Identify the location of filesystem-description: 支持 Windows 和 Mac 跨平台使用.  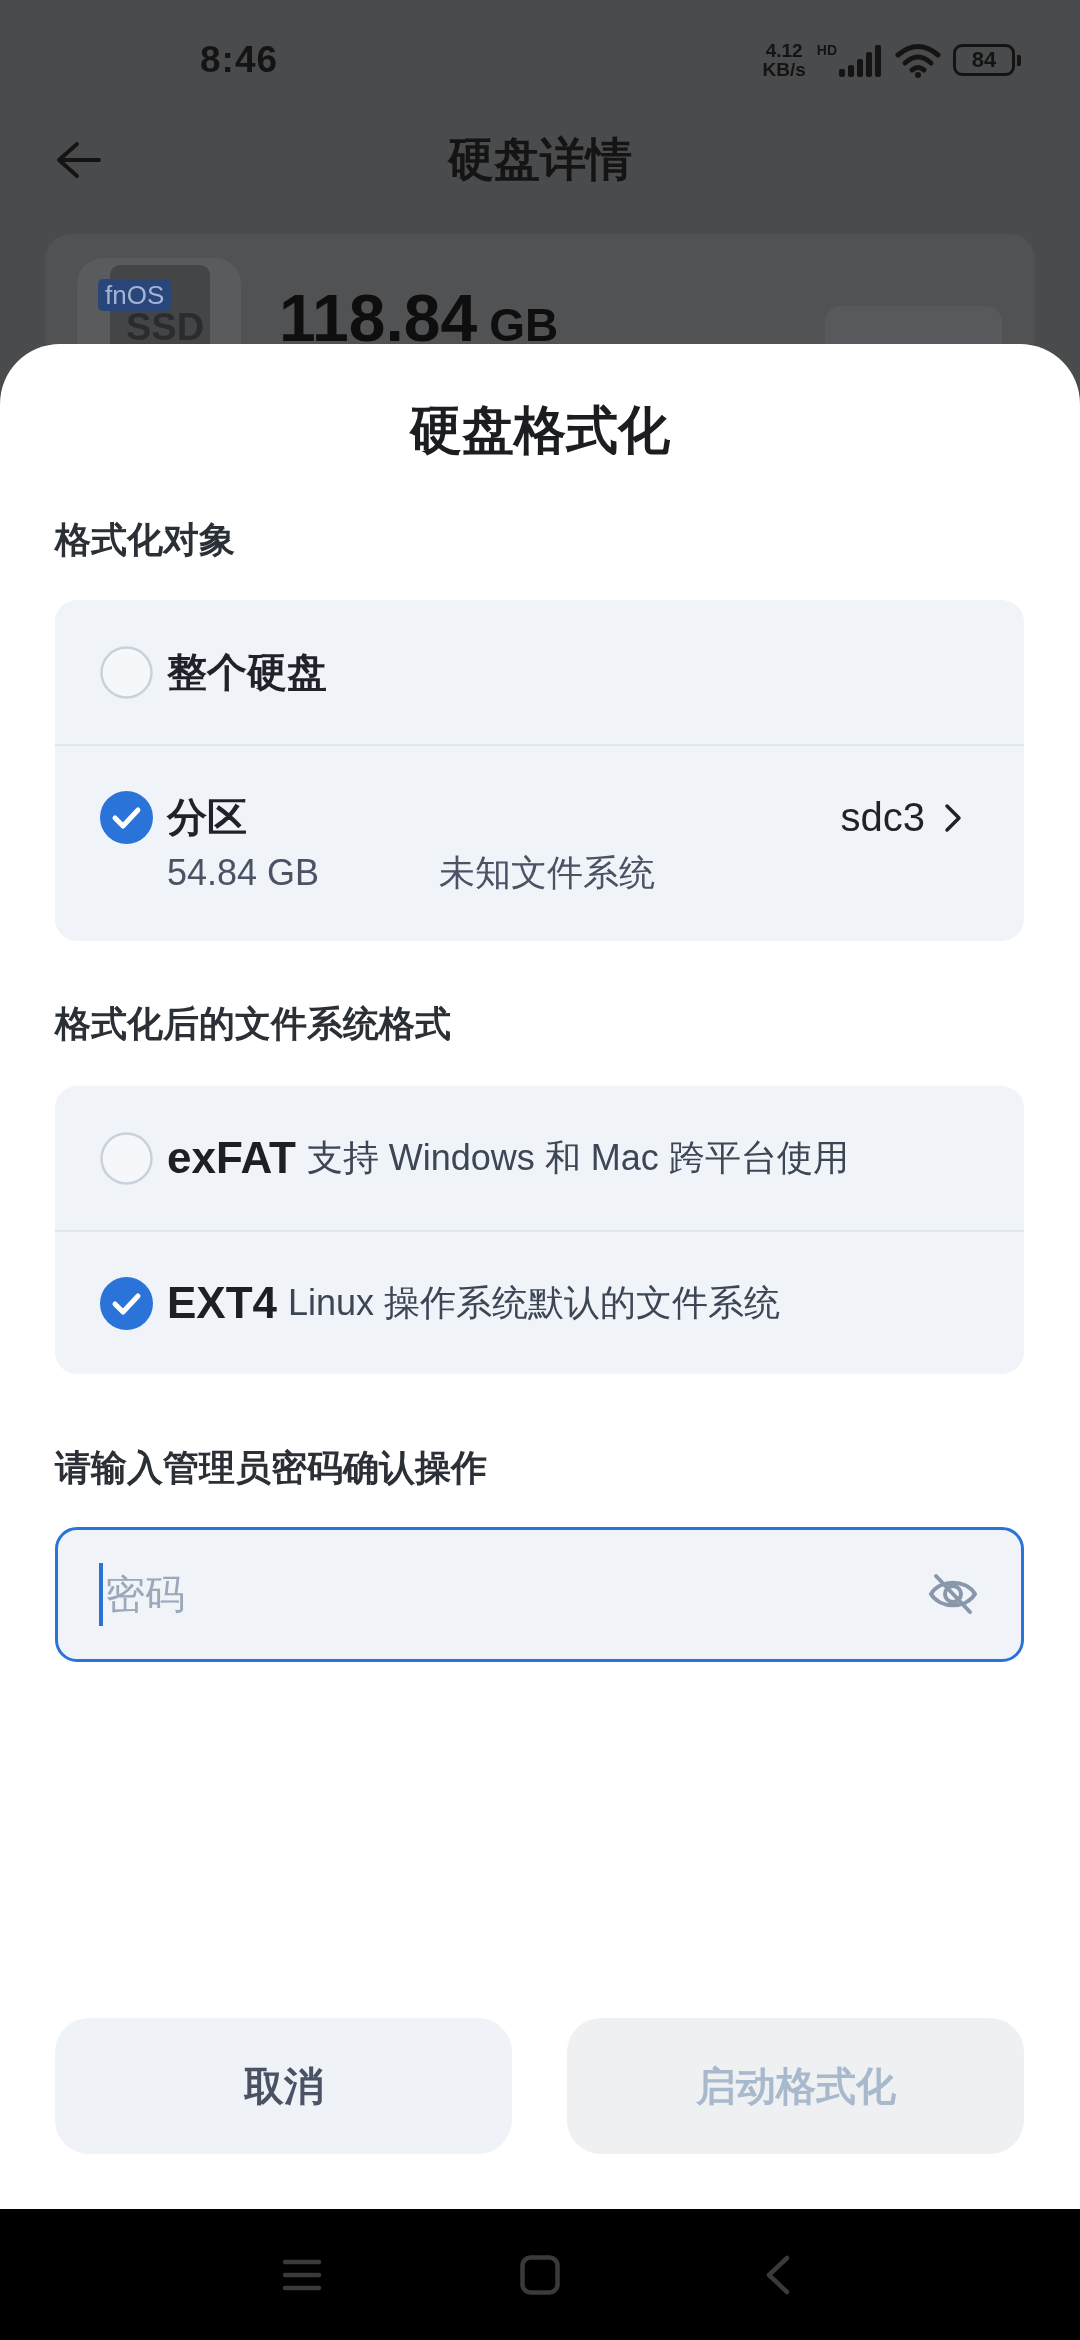
(577, 1157).